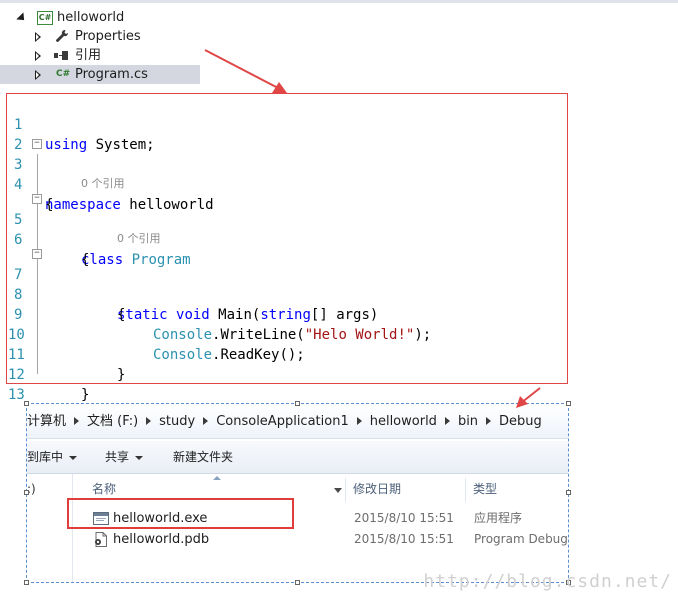 This screenshot has width=678, height=602. I want to click on code-line-6: 6 {, so click(287, 239).